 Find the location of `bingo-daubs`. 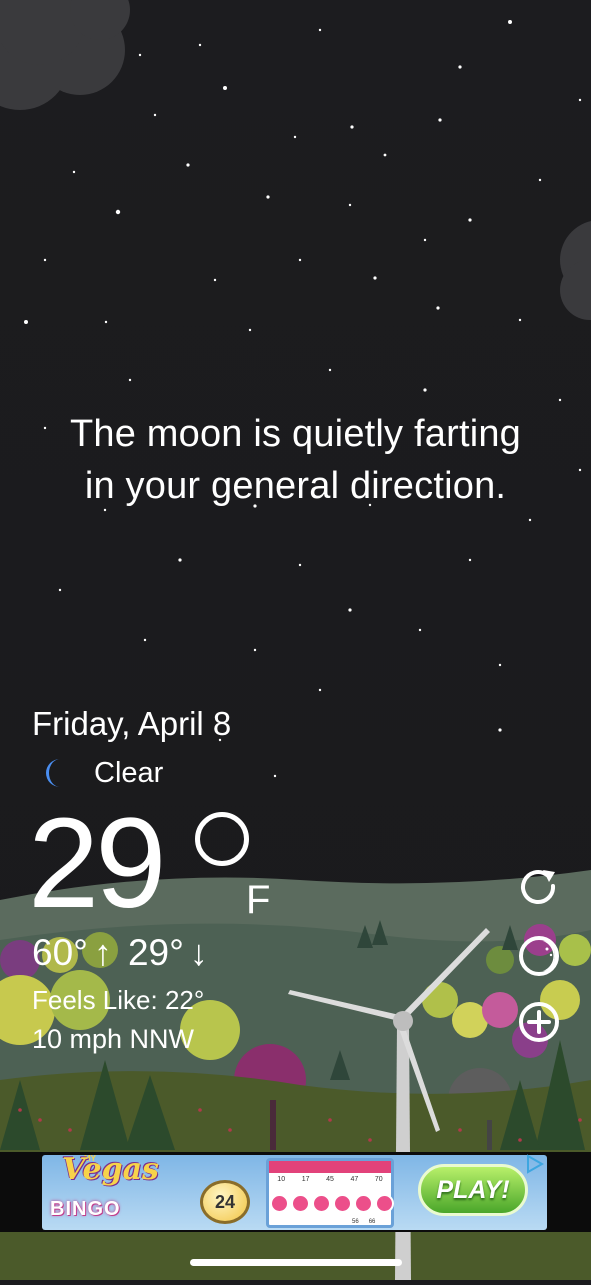

bingo-daubs is located at coordinates (332, 1203).